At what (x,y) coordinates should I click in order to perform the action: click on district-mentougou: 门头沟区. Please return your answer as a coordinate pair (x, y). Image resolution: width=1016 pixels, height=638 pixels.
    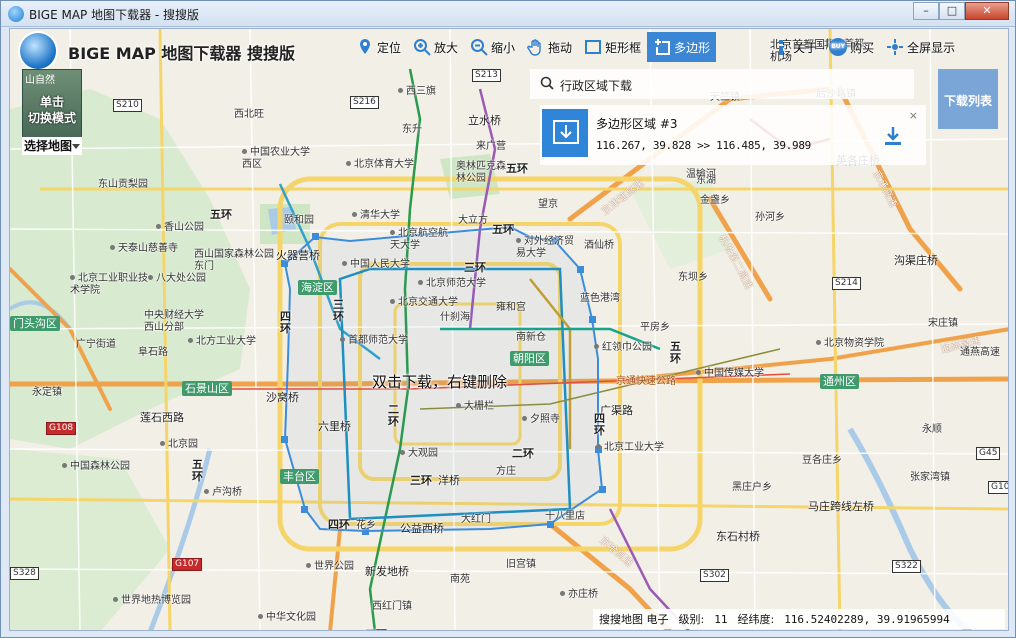
    Looking at the image, I should click on (35, 323).